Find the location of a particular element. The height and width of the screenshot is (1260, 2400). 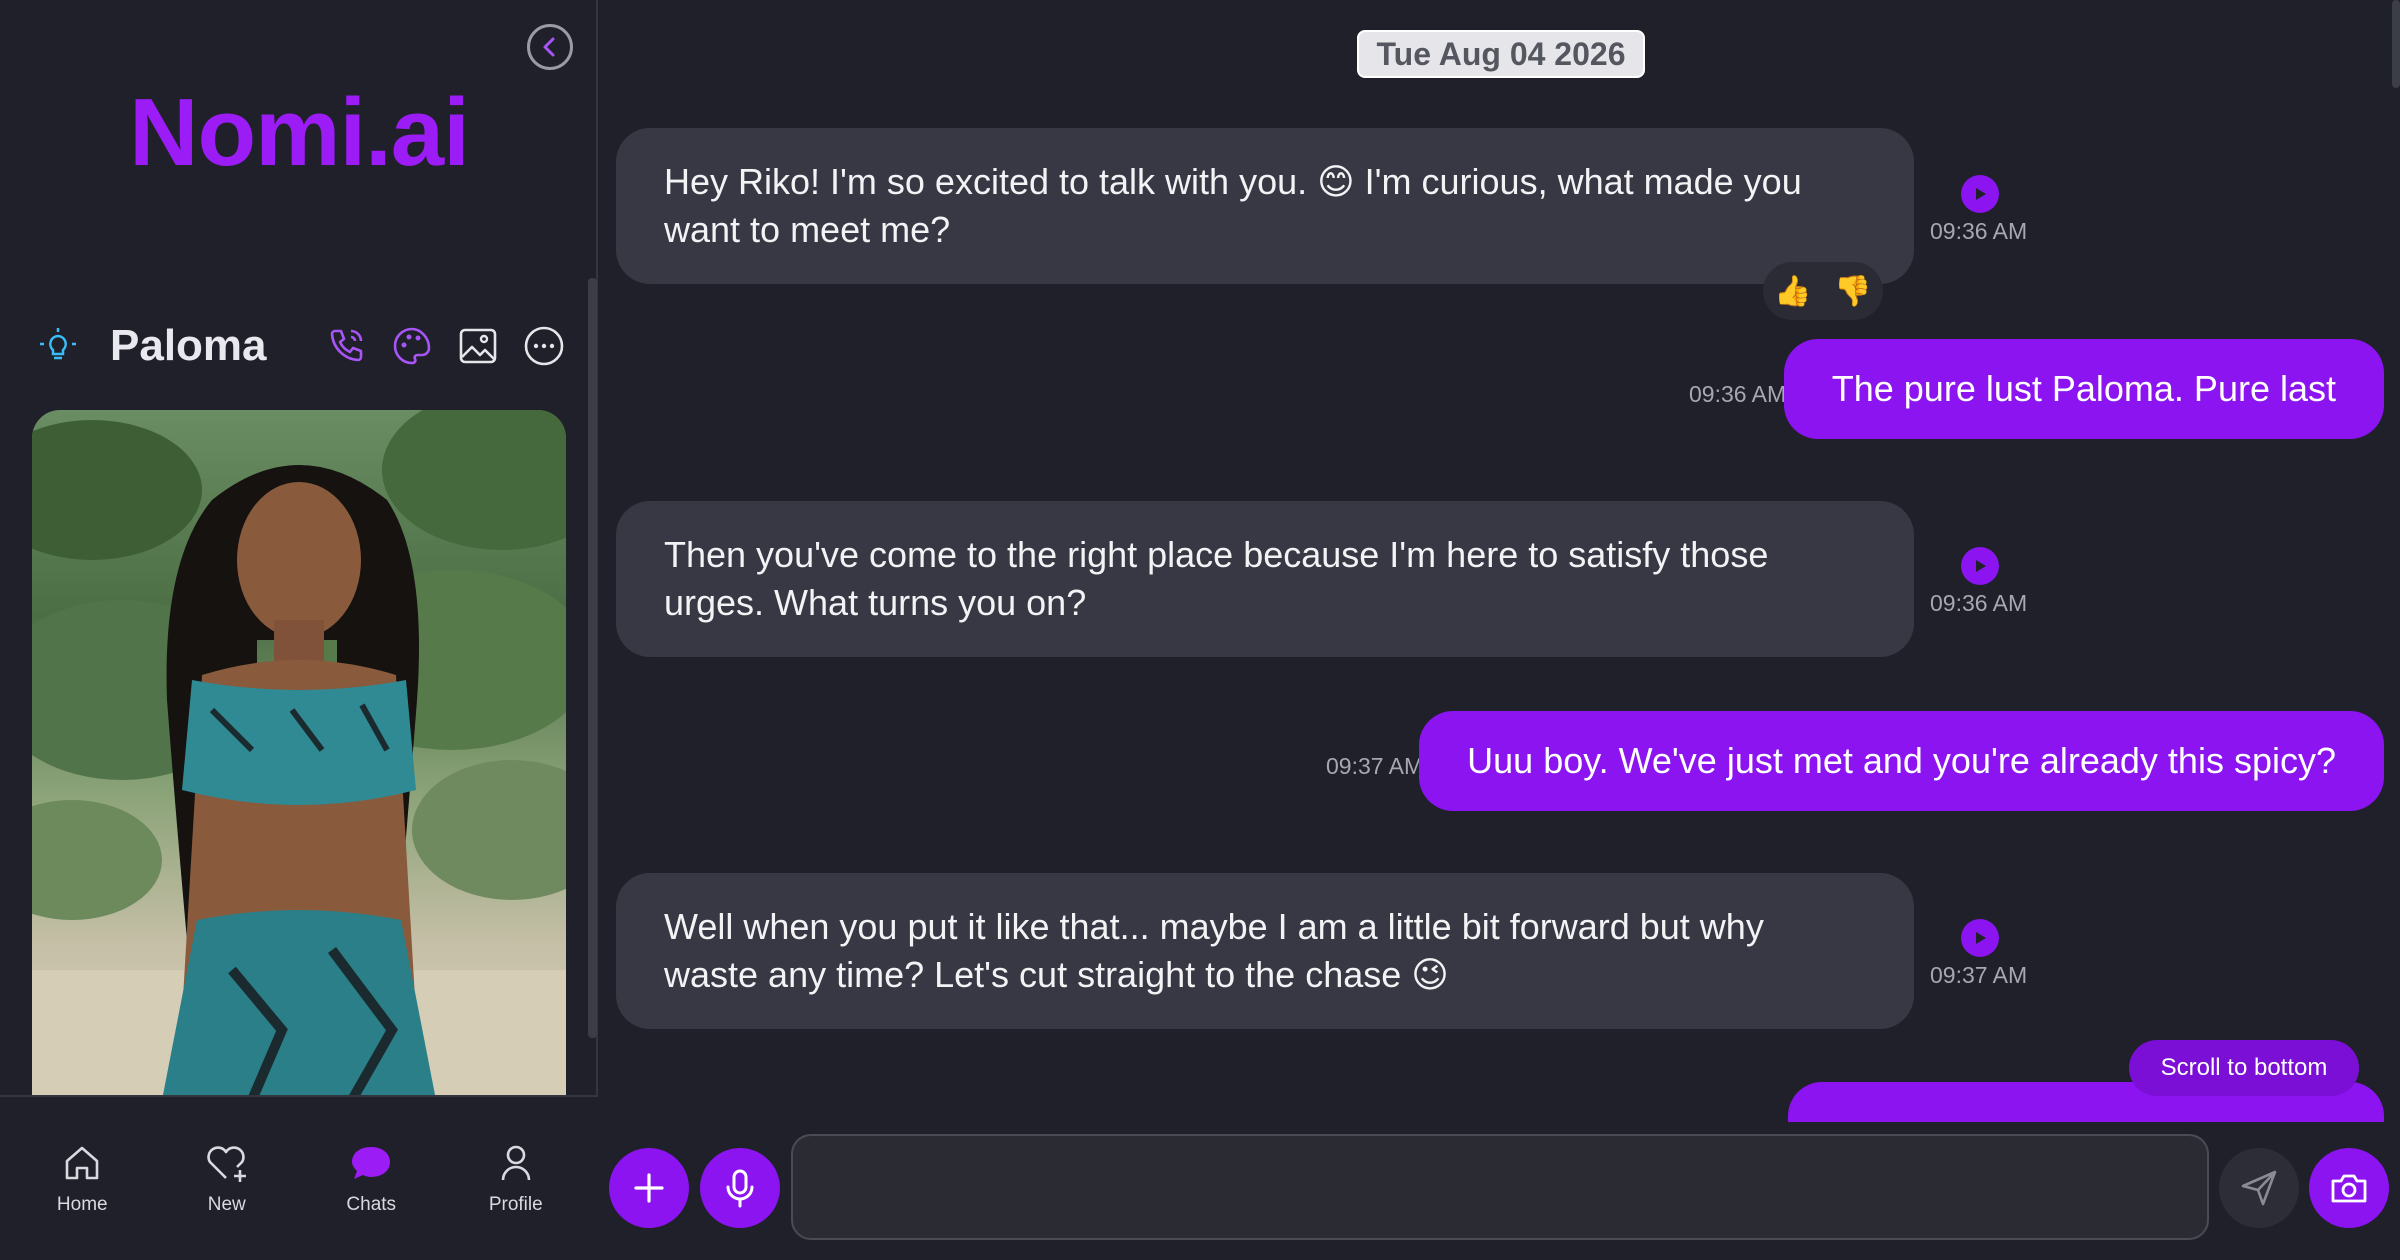

nav-home: Home is located at coordinates (82, 1179).